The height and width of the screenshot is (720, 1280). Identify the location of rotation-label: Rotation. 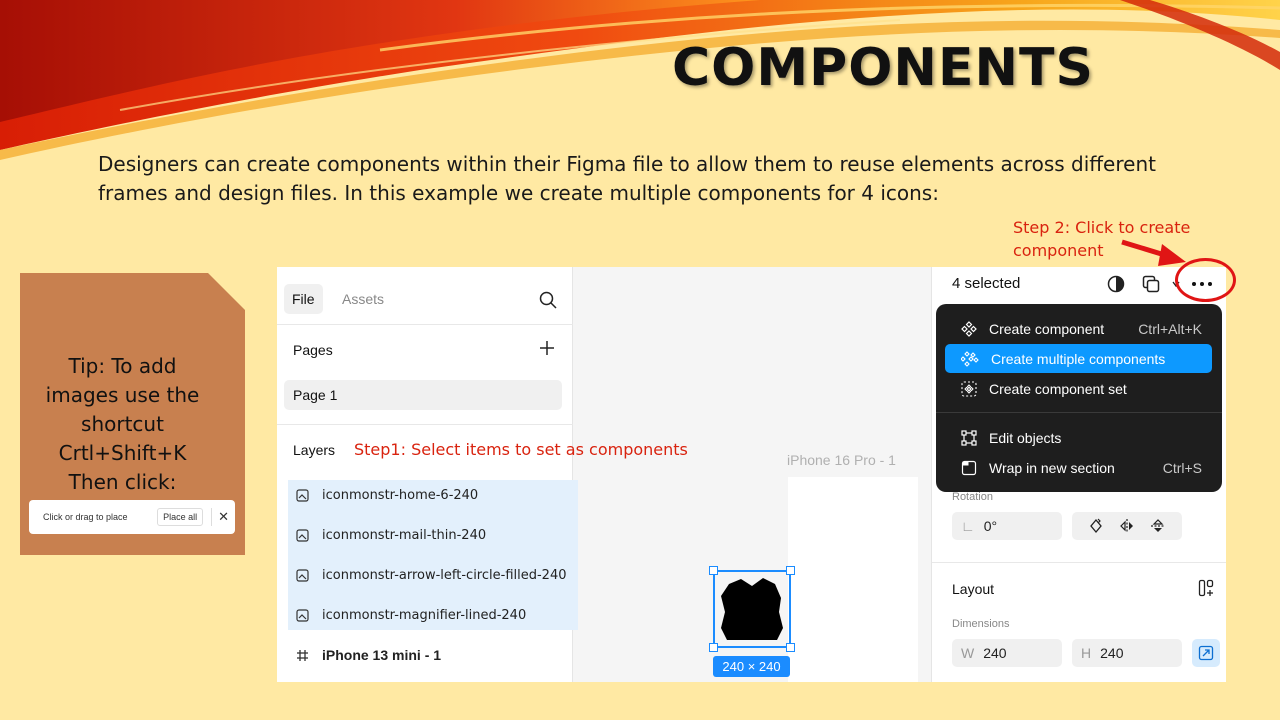
(972, 497).